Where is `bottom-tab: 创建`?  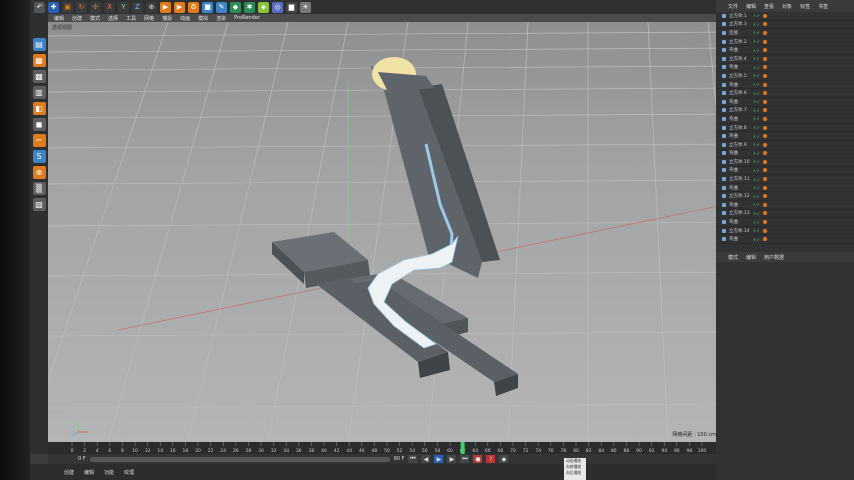
bottom-tab: 创建 is located at coordinates (69, 472).